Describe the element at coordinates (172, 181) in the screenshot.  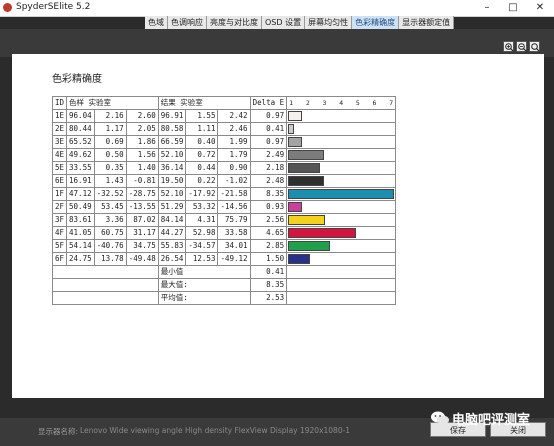
I see `cell-r1: 19.50` at that location.